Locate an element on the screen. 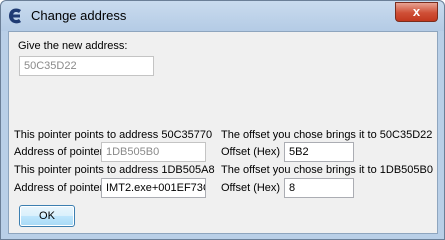 The image size is (445, 240). new-address-label: Give the new address: is located at coordinates (73, 46).